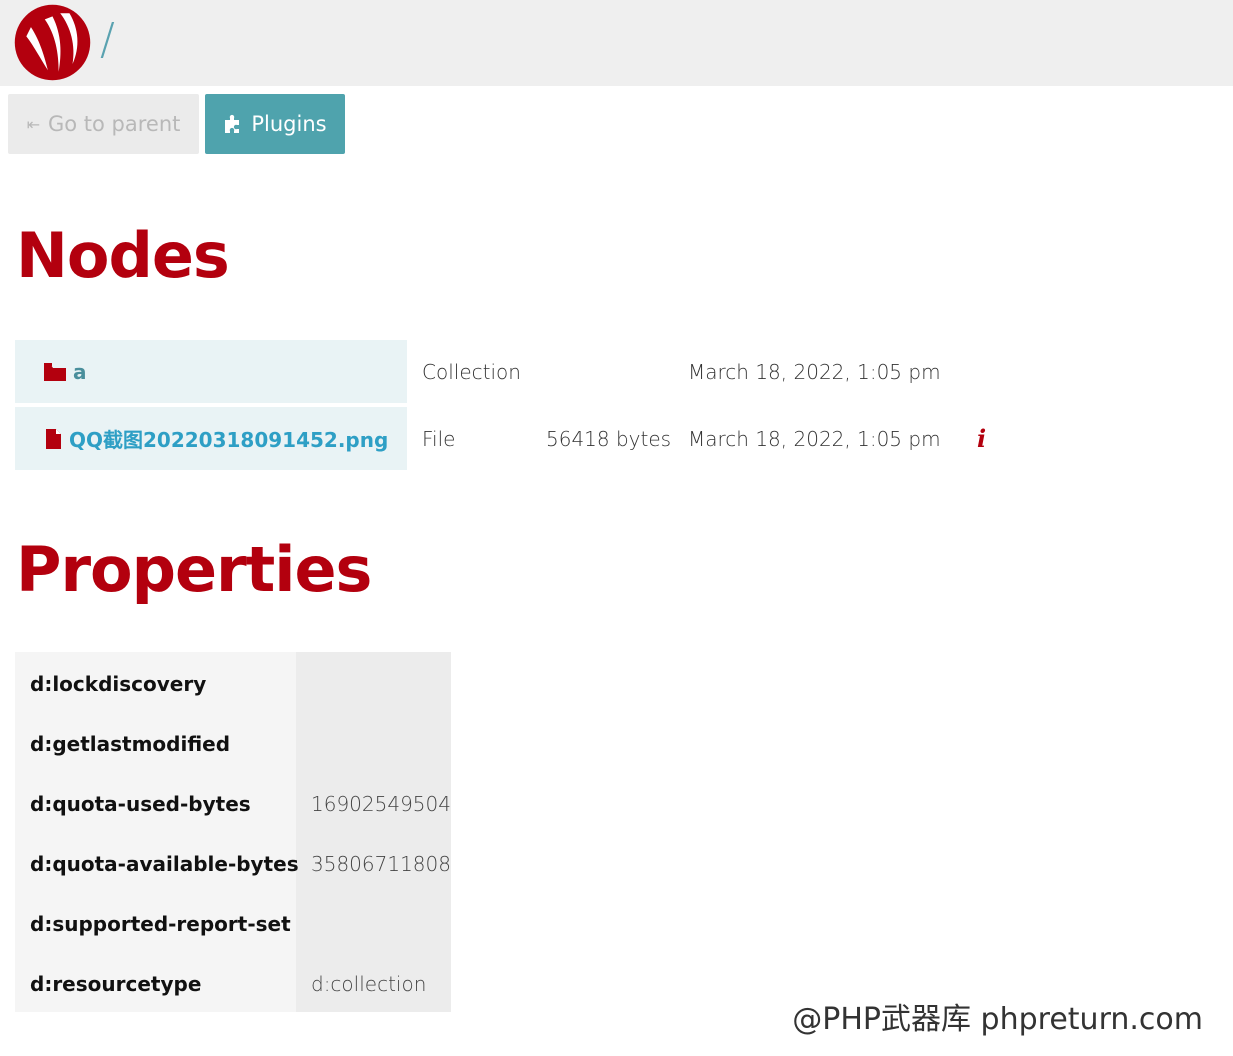 The image size is (1233, 1056). I want to click on property-key: d:lockdiscovery, so click(118, 684).